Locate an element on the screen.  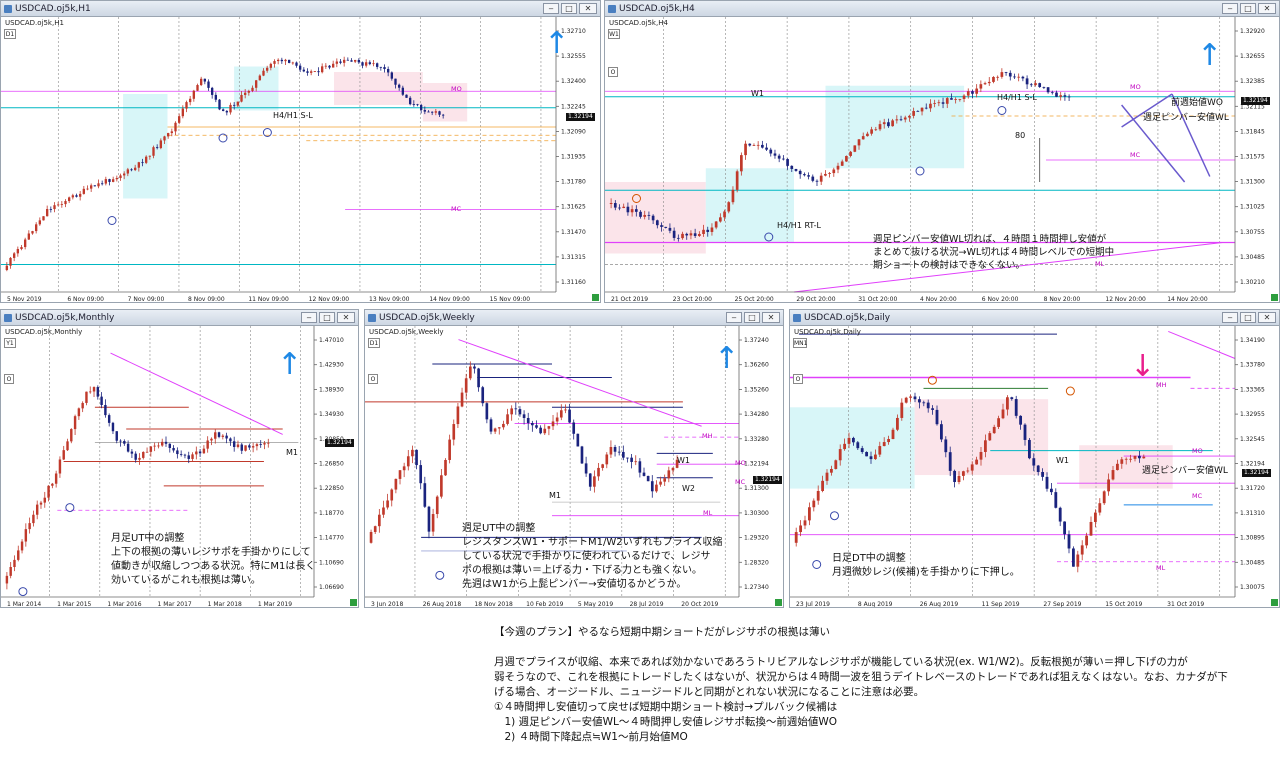
window-h4-titlebar: USDCAD.oj5k,H4 ‒ □ ✕ is located at coordinates (942, 9).